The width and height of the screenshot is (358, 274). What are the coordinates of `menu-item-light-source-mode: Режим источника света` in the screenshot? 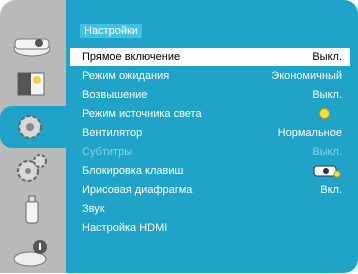 It's located at (210, 114).